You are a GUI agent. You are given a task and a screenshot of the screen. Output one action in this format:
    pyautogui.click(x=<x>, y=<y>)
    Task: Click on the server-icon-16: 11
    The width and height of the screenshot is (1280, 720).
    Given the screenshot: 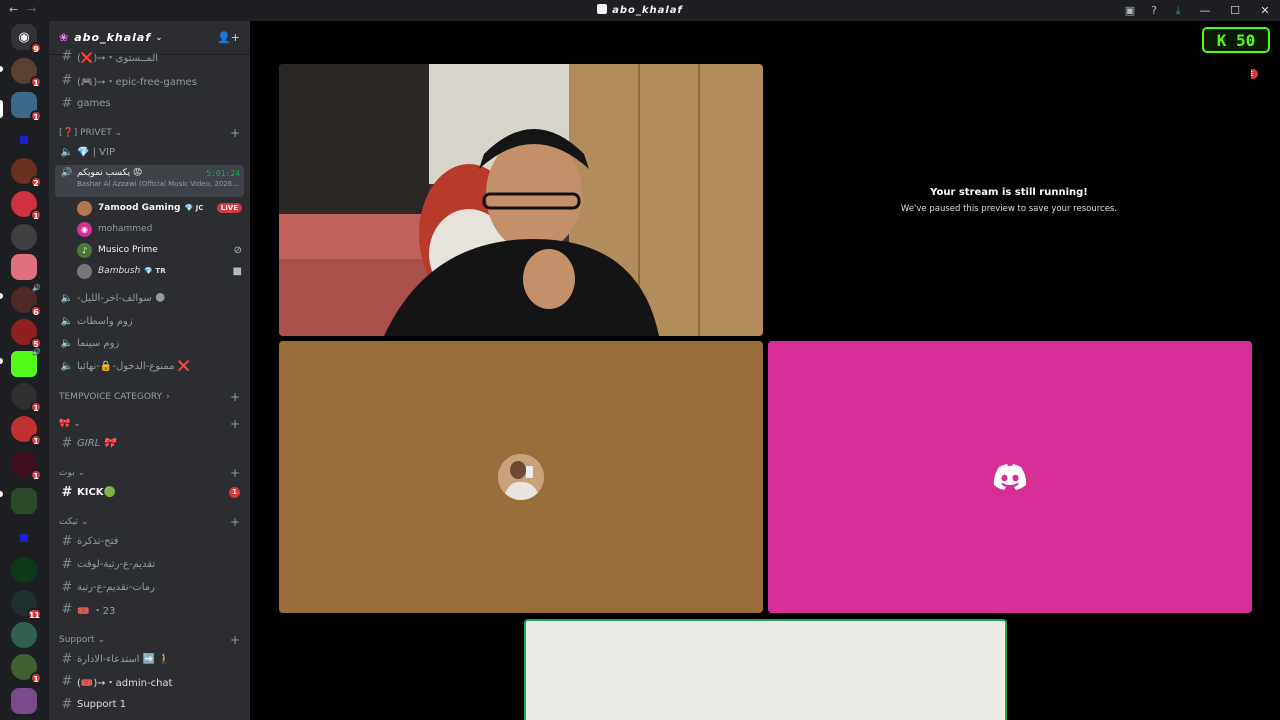 What is the action you would take?
    pyautogui.click(x=26, y=605)
    